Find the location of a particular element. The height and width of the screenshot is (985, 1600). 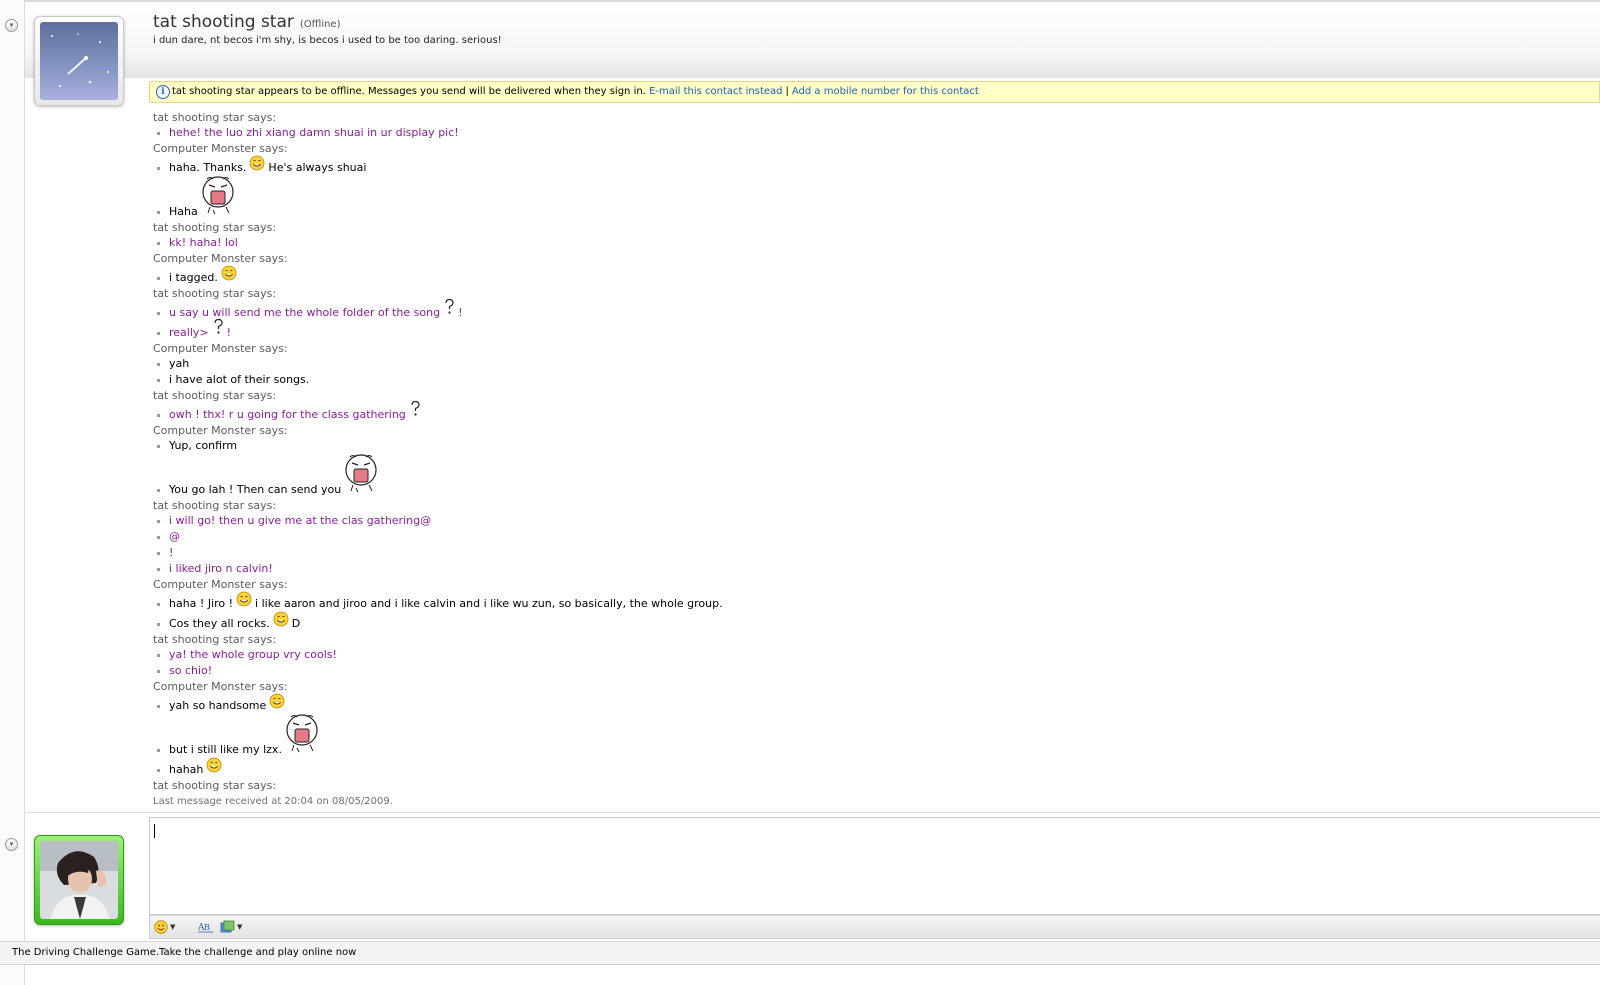

message-line: Haha is located at coordinates (863, 198).